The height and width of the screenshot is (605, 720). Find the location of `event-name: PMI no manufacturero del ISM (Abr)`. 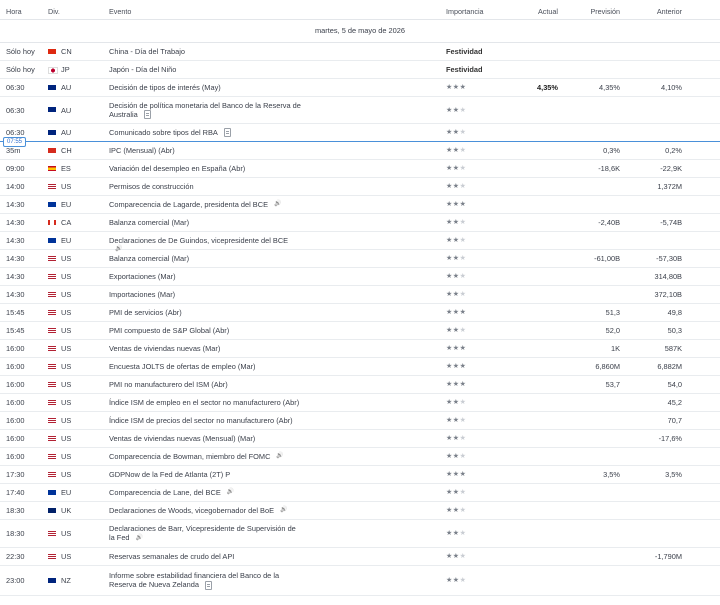

event-name: PMI no manufacturero del ISM (Abr) is located at coordinates (205, 384).